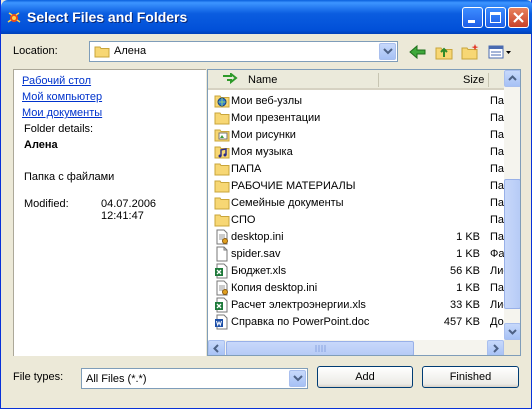  What do you see at coordinates (465, 305) in the screenshot?
I see `file-size: 33 KB` at bounding box center [465, 305].